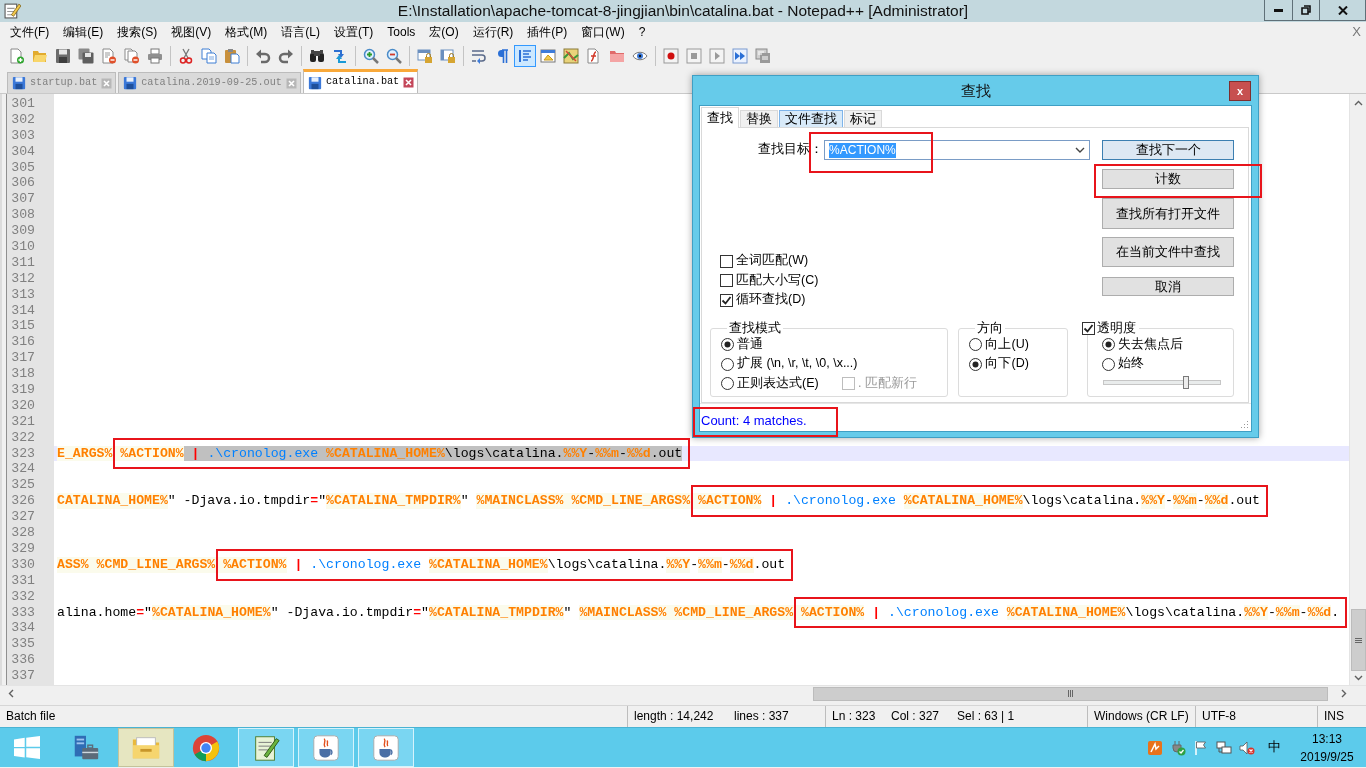 The width and height of the screenshot is (1366, 768). What do you see at coordinates (285, 55) in the screenshot?
I see `redo-icon` at bounding box center [285, 55].